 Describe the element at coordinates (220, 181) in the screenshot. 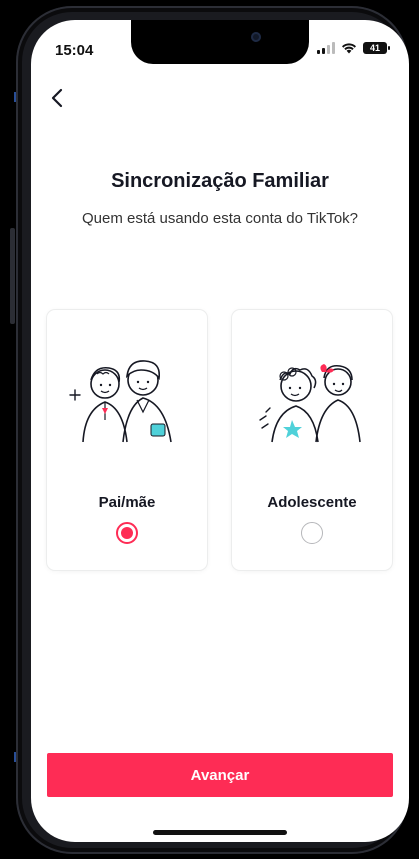

I see `page-title: Sincronização Familiar` at that location.